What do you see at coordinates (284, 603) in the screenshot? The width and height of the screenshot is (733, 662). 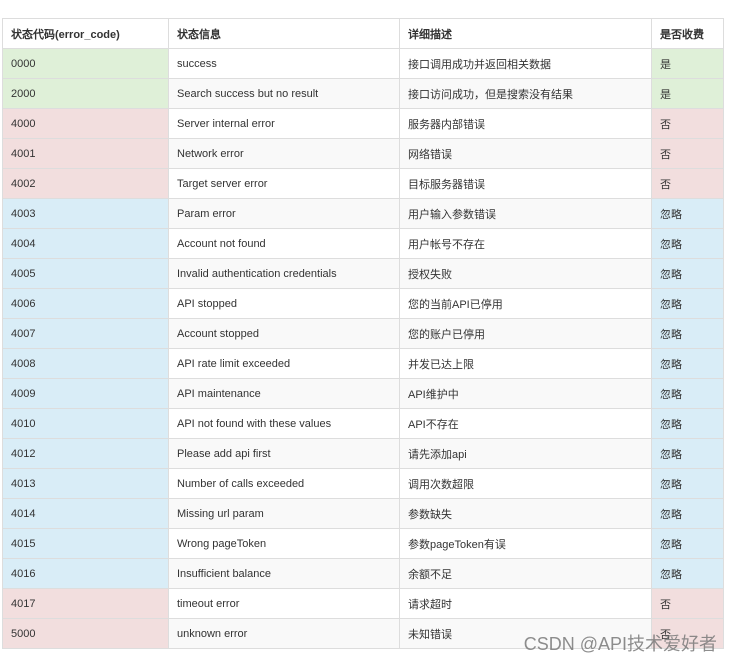 I see `cell-message: timeout error` at bounding box center [284, 603].